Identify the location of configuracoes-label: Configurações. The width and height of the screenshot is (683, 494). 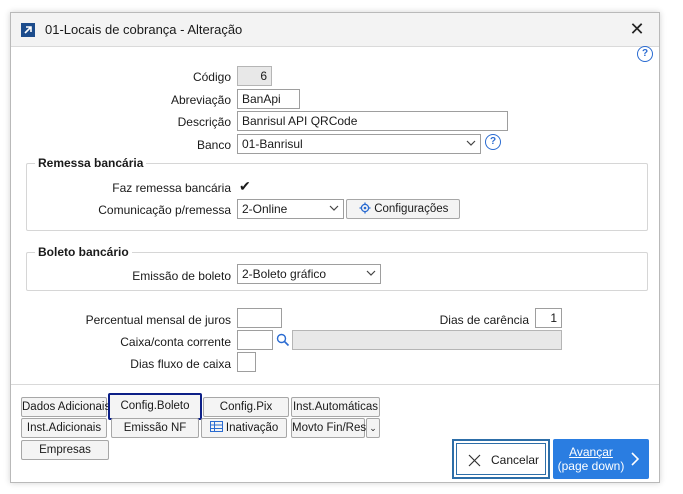
(411, 209).